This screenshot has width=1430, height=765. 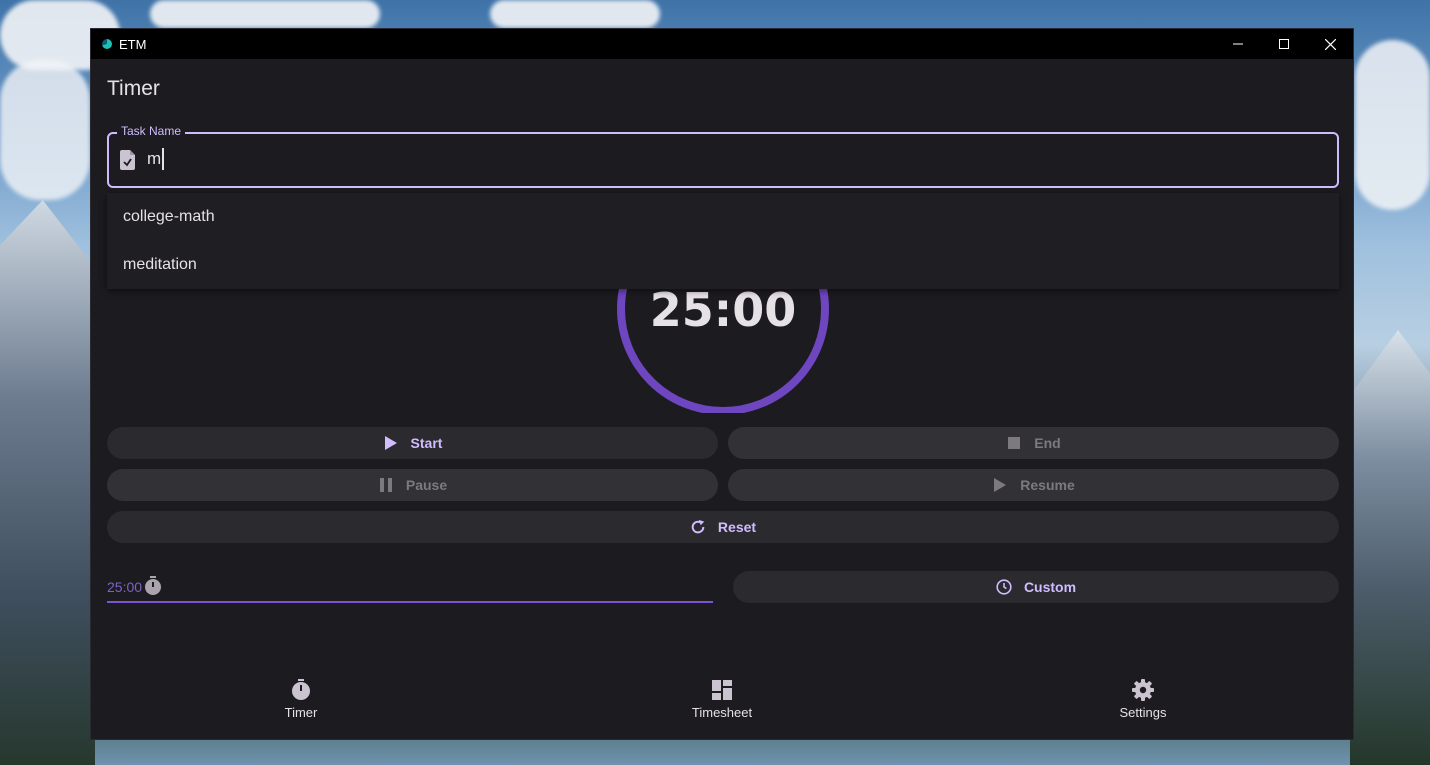 What do you see at coordinates (1014, 443) in the screenshot?
I see `stop-icon` at bounding box center [1014, 443].